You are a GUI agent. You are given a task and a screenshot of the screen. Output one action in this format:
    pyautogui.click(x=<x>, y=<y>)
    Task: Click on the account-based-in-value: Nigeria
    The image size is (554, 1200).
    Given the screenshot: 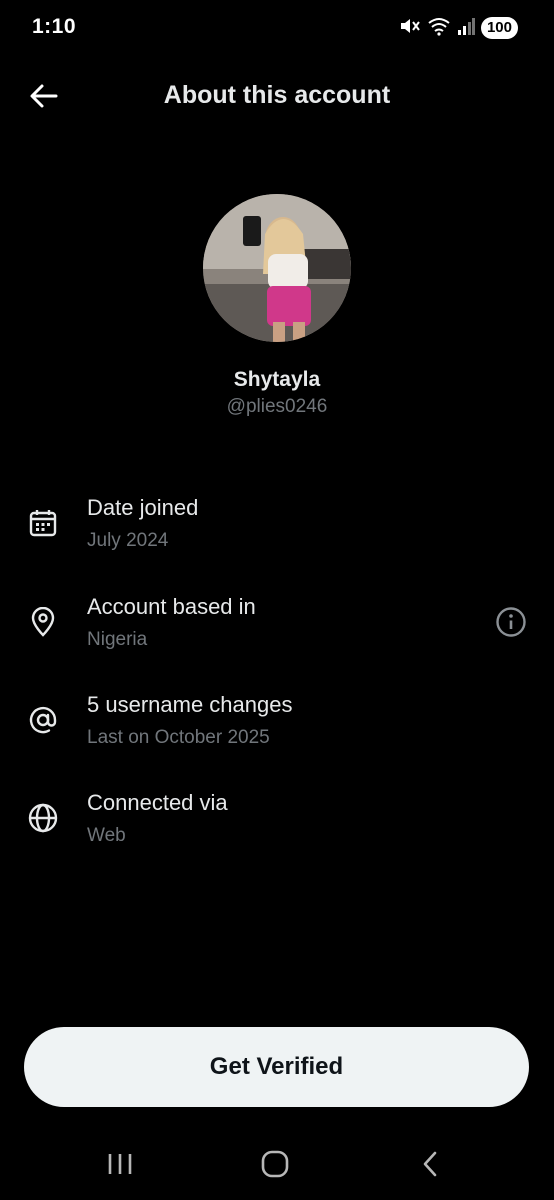 What is the action you would take?
    pyautogui.click(x=117, y=639)
    